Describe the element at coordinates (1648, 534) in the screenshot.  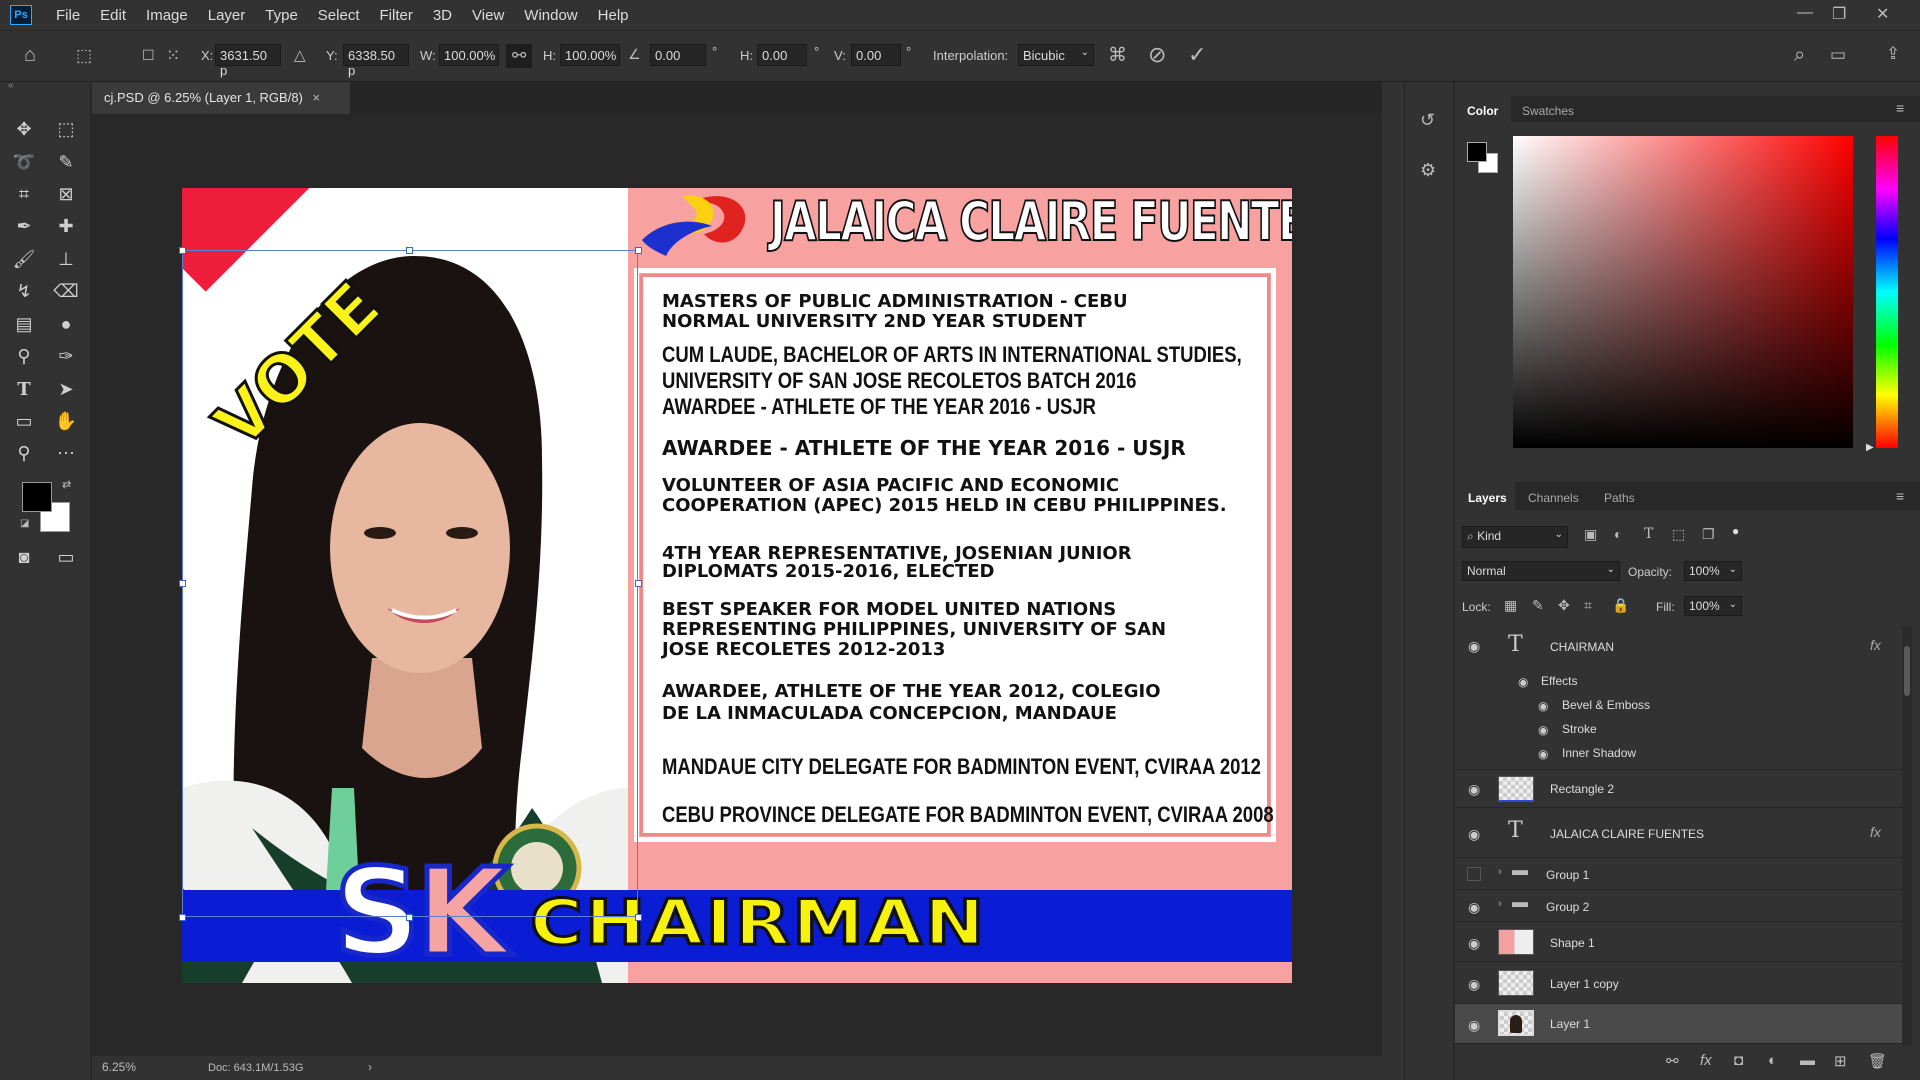
I see `filter-type-icon: T` at that location.